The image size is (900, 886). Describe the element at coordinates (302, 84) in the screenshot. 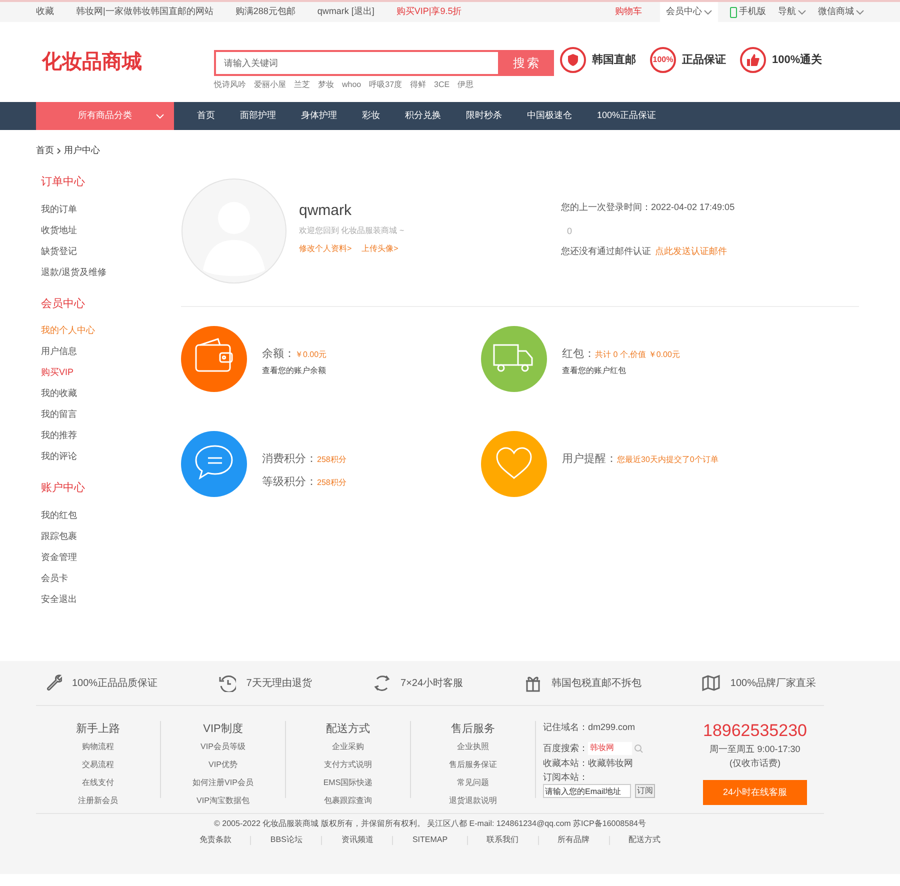

I see `hot-search-link: 兰芝` at that location.